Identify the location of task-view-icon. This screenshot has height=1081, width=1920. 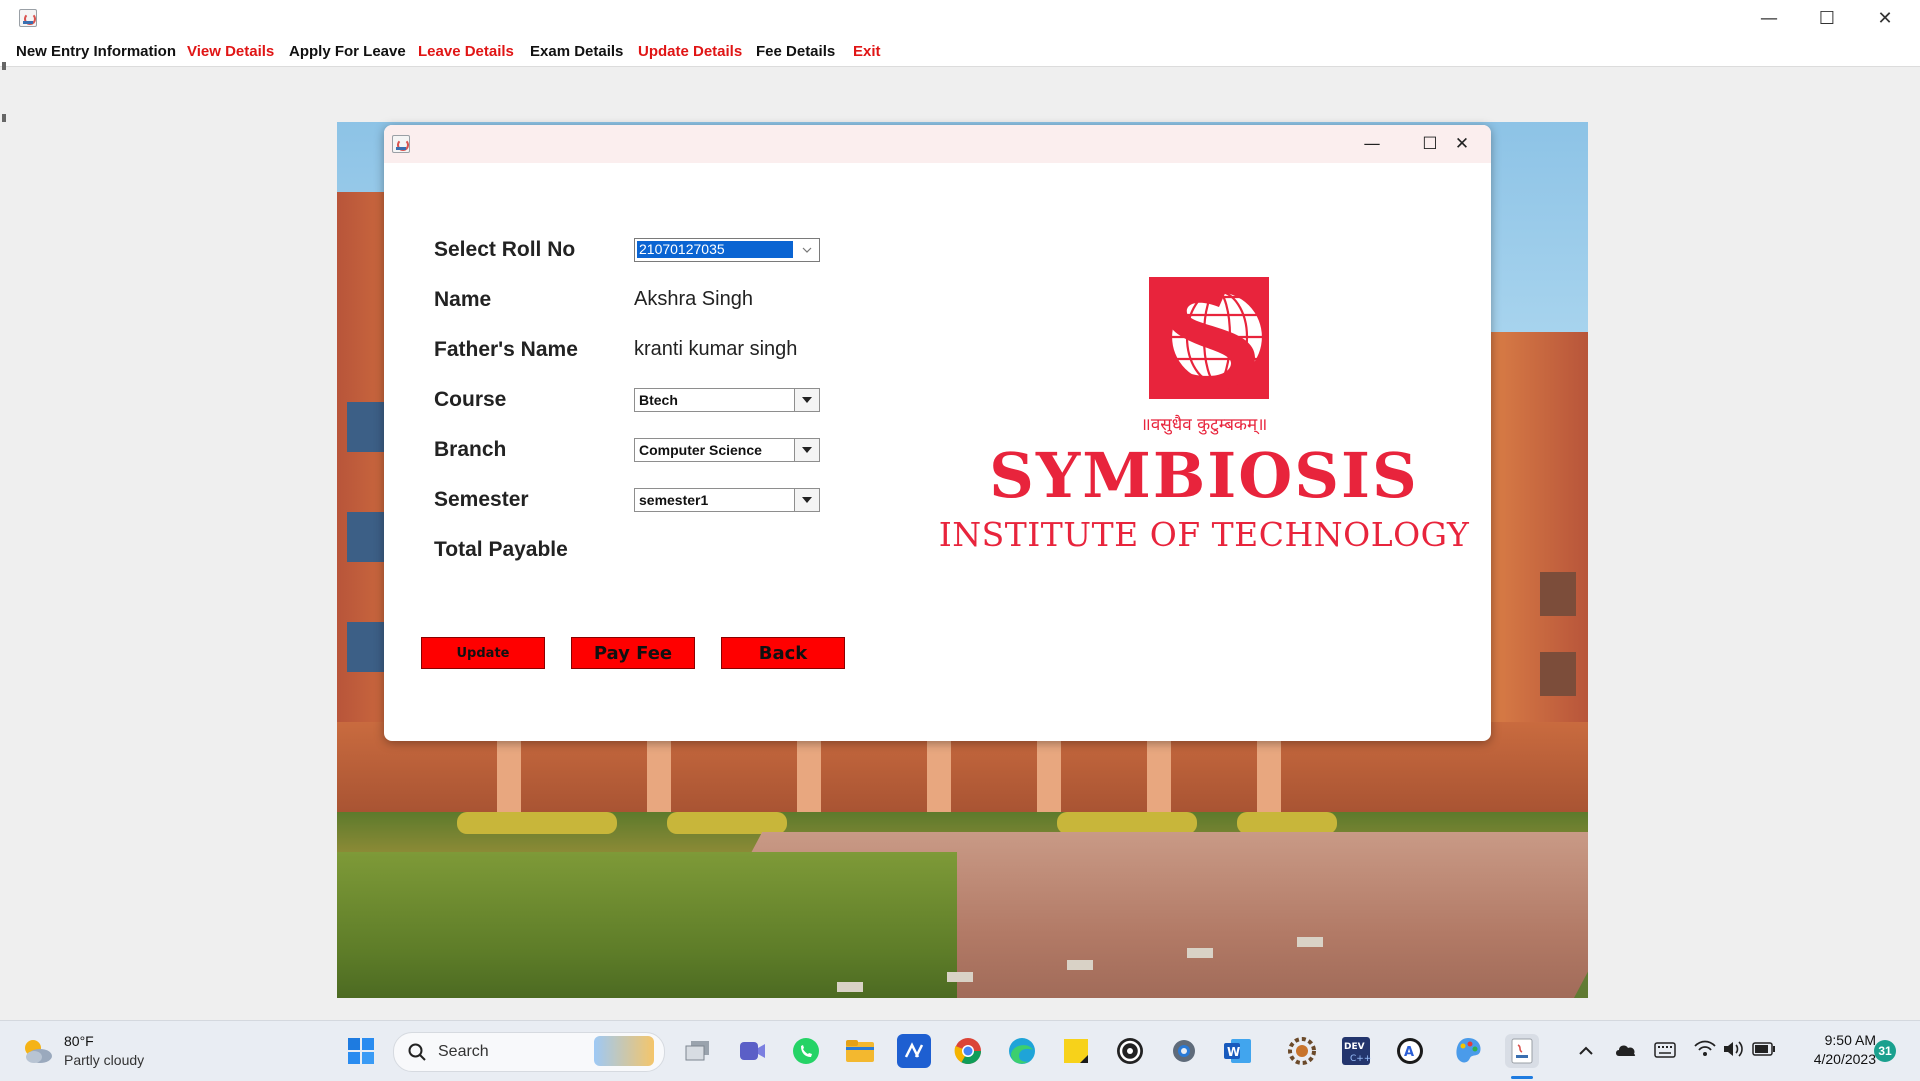
(698, 1051).